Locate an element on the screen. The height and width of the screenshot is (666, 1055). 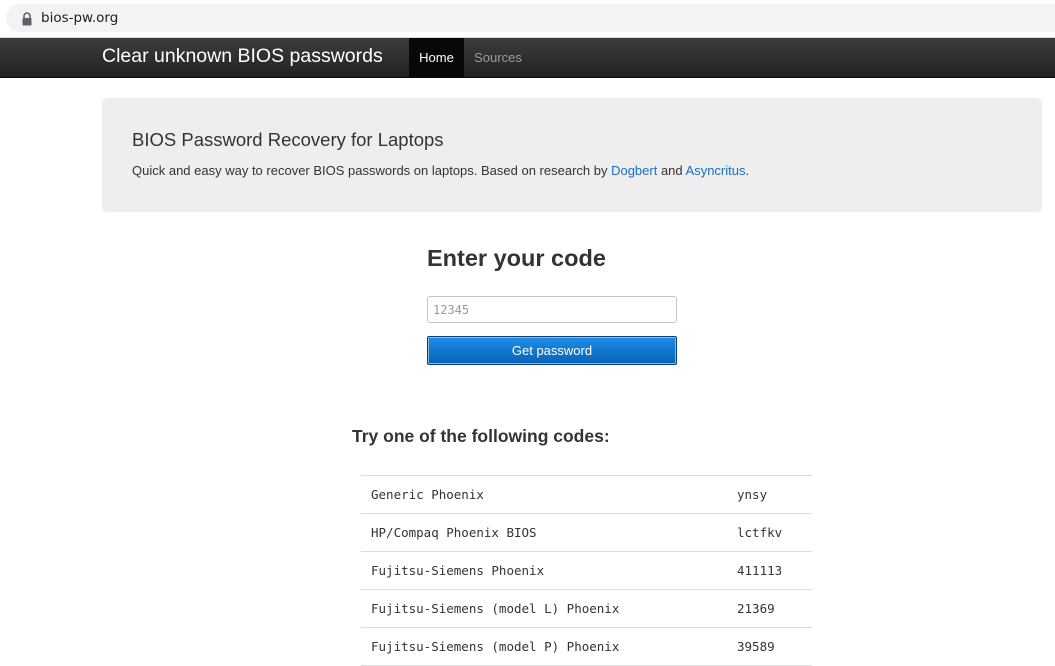
table-row: Generic Phoenix ynsy is located at coordinates (586, 494).